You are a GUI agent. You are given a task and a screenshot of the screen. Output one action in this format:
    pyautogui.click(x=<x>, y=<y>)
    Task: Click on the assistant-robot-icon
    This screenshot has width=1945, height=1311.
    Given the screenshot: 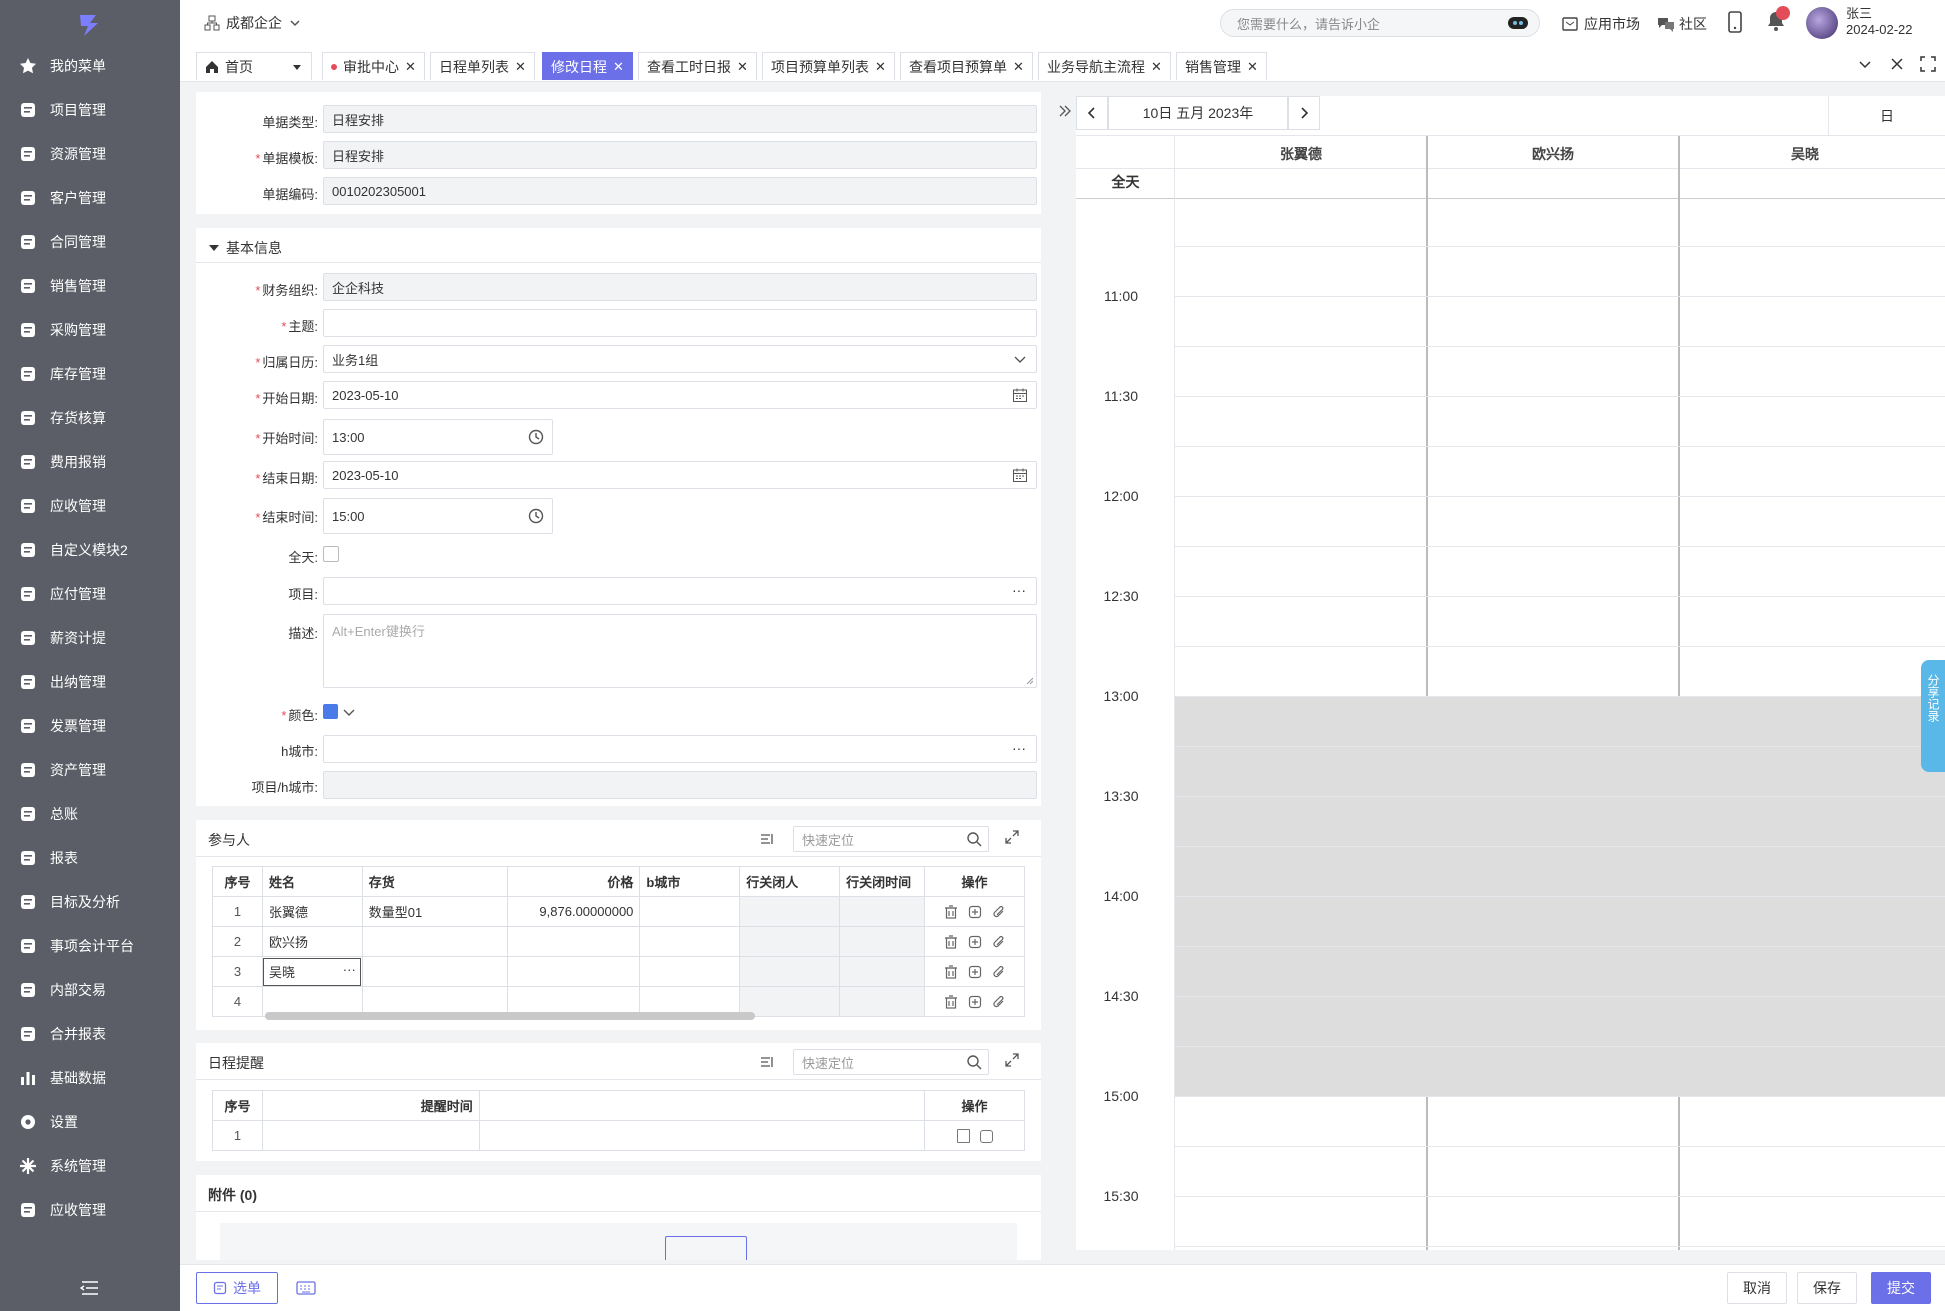 What is the action you would take?
    pyautogui.click(x=1518, y=23)
    